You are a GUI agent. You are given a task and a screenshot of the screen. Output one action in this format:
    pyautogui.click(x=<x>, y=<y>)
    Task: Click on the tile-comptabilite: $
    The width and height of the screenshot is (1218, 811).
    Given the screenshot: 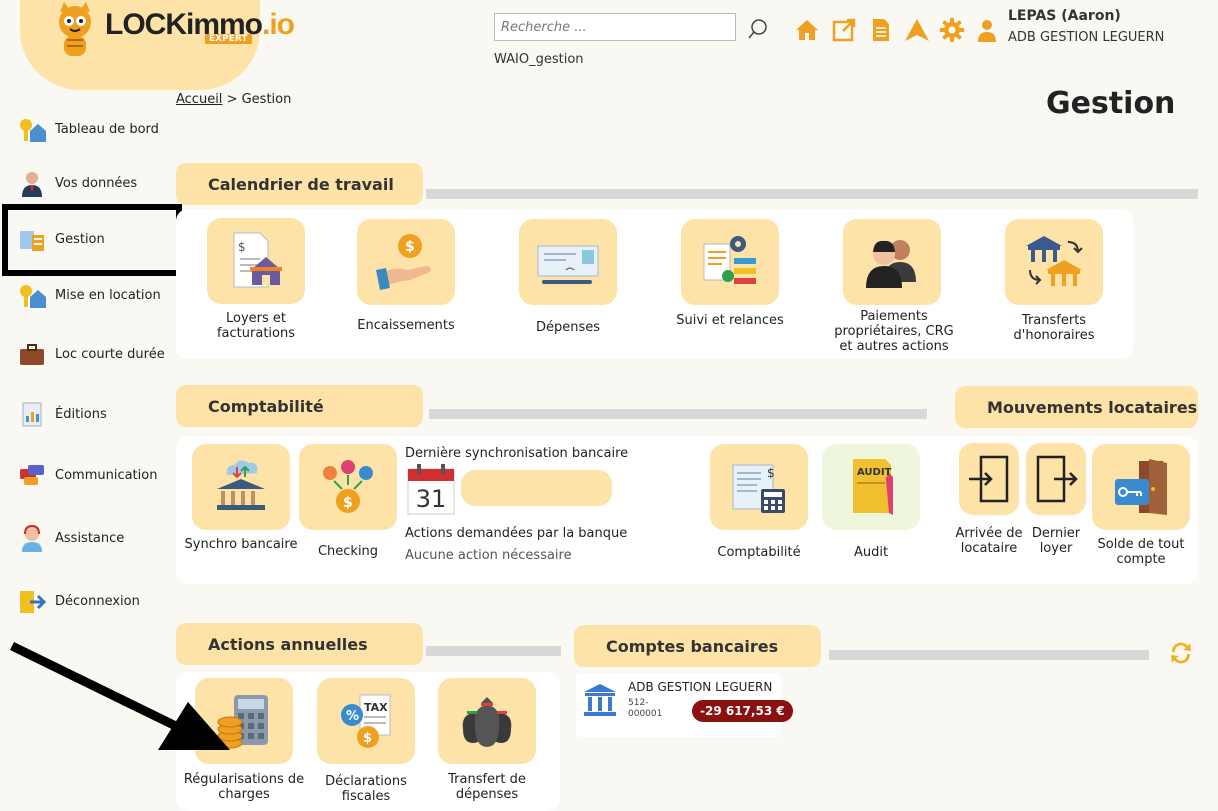 What is the action you would take?
    pyautogui.click(x=759, y=487)
    